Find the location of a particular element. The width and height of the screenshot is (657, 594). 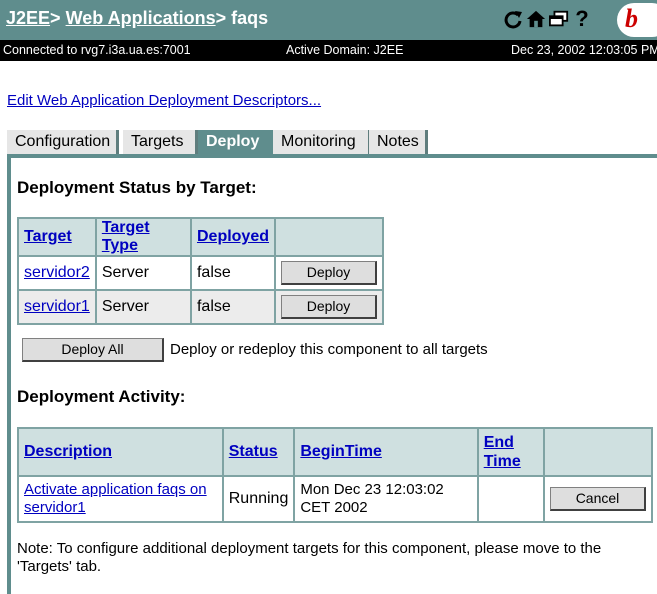

table-header-row: Target Target Type Deployed is located at coordinates (200, 237).